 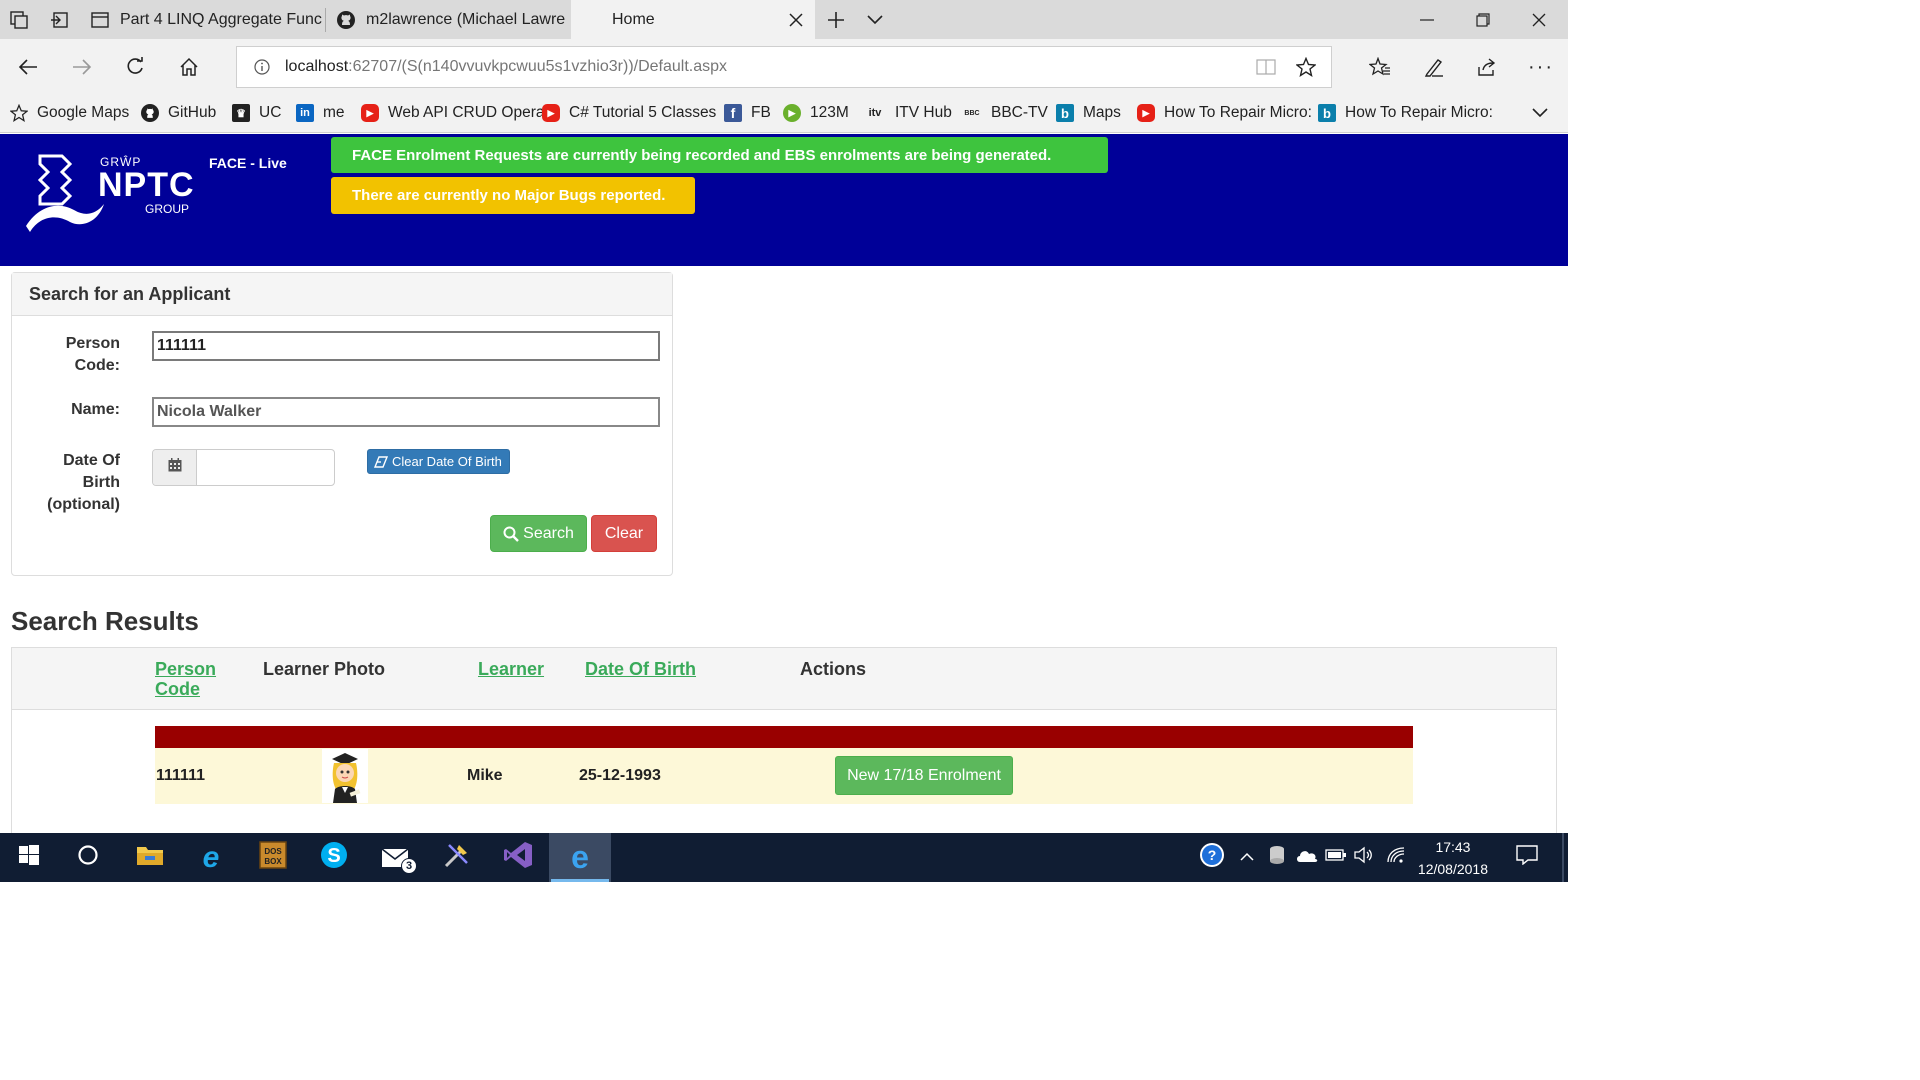 What do you see at coordinates (1004, 113) in the screenshot?
I see `favorite-bbc-tv: BBC BBC-TV` at bounding box center [1004, 113].